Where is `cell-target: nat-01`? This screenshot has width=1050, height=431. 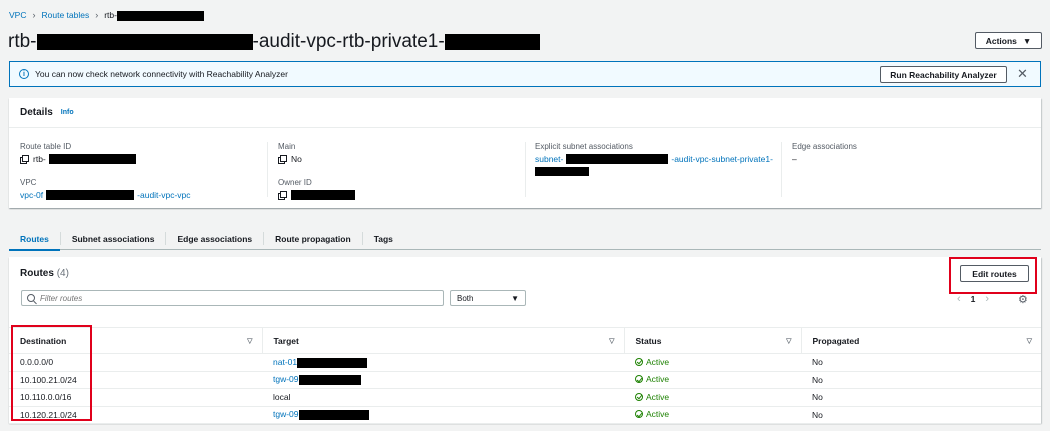
cell-target: nat-01 is located at coordinates (443, 362).